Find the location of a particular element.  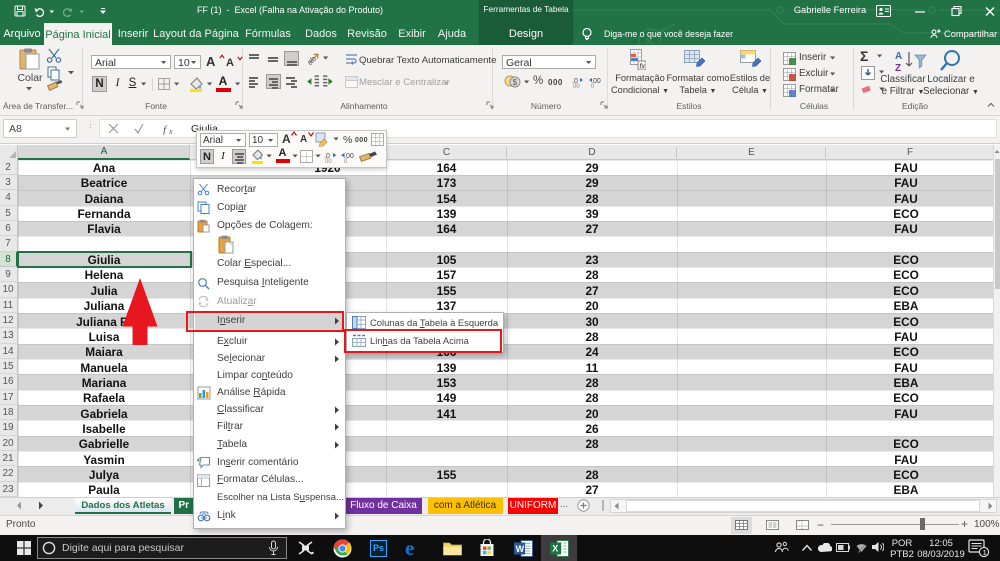

svg-text: A is located at coordinates (898, 56).